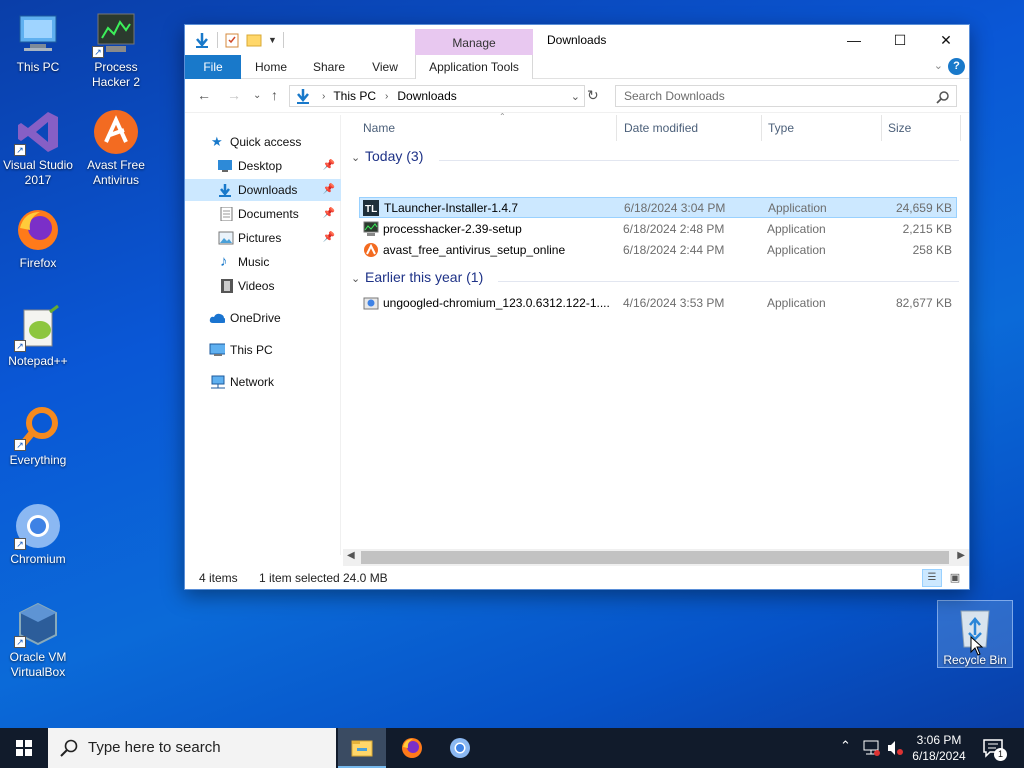 The image size is (1024, 768). I want to click on sidebar-item-label: Music, so click(254, 262).